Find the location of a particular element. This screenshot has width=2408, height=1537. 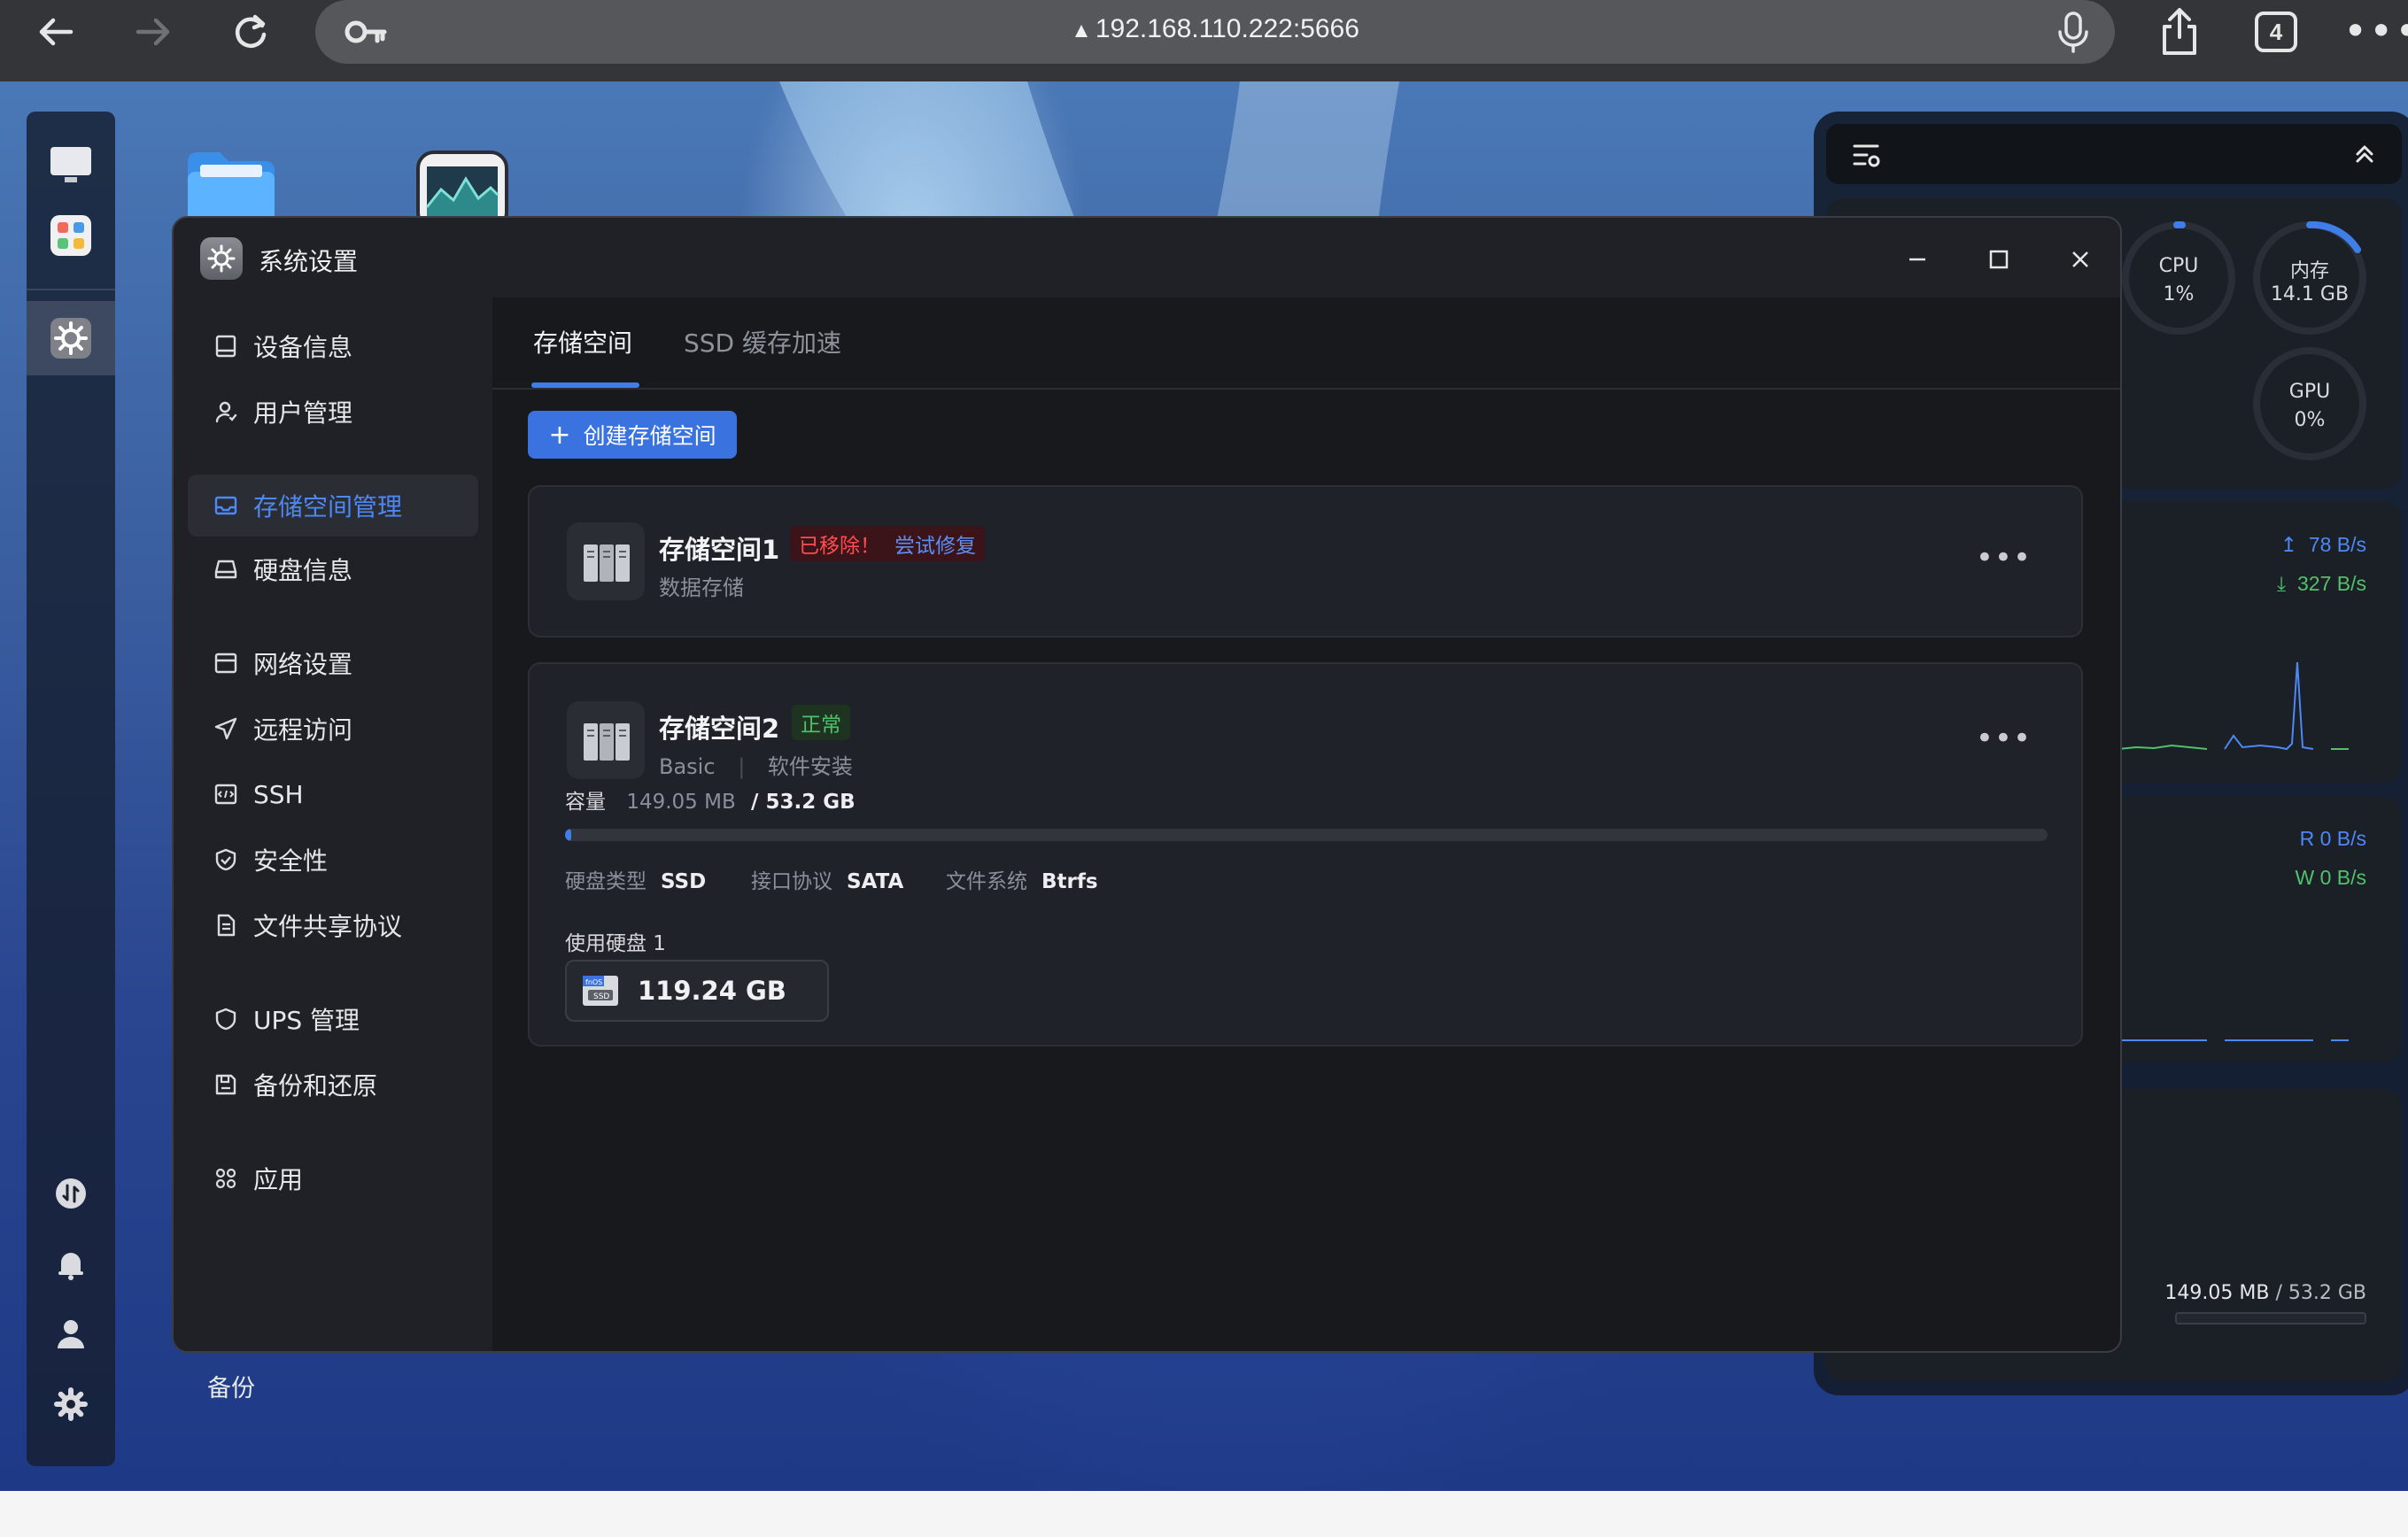

app-grid-icon is located at coordinates (70, 236).